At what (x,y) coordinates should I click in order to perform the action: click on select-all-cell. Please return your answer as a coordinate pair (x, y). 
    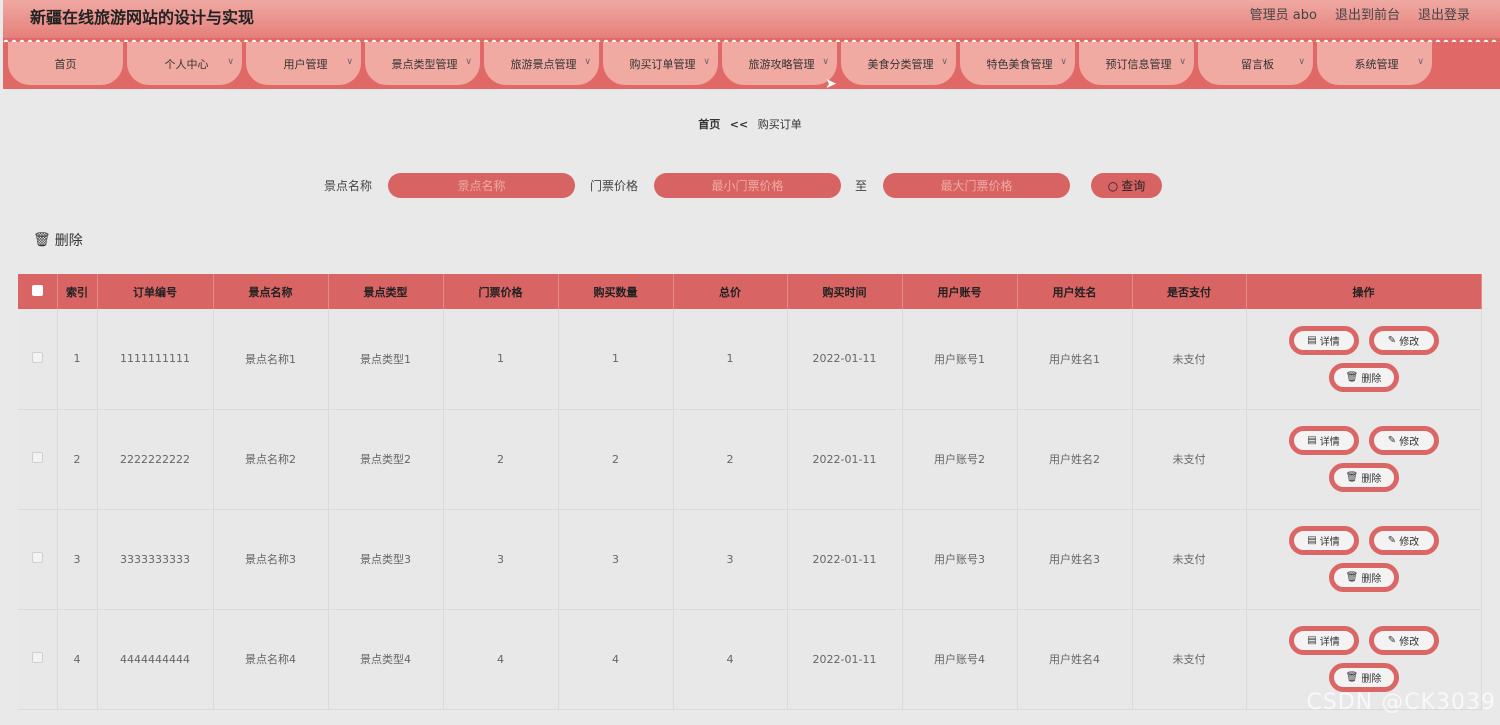
    Looking at the image, I should click on (38, 291).